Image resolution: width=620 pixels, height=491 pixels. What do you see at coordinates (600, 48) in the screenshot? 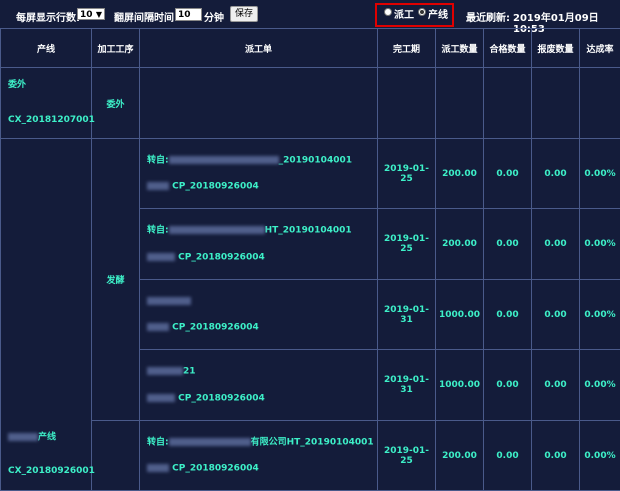
I see `col-header-rate: 达成率` at bounding box center [600, 48].